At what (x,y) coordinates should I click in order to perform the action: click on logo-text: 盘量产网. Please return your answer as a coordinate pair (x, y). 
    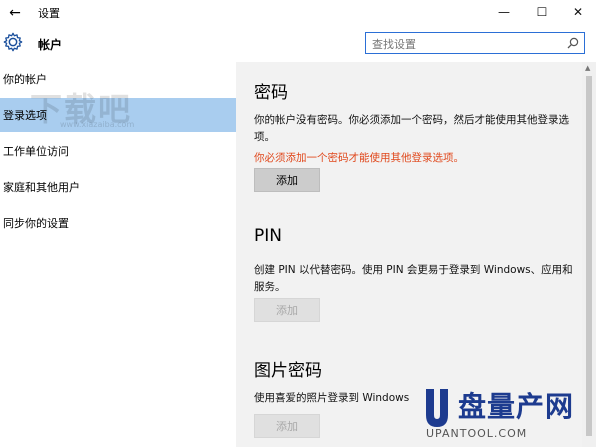
    Looking at the image, I should click on (516, 406).